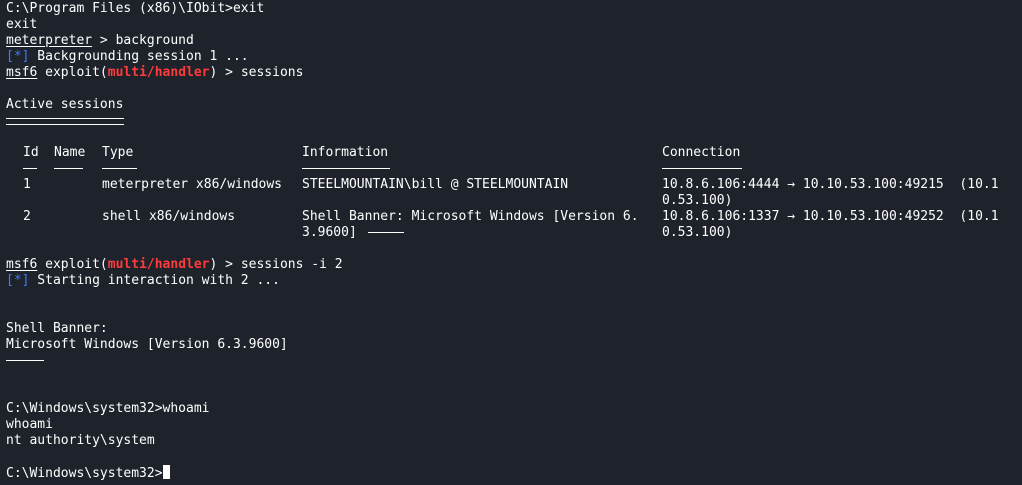 Image resolution: width=1022 pixels, height=485 pixels. I want to click on table-row-continuation: 0.53.100), so click(514, 201).